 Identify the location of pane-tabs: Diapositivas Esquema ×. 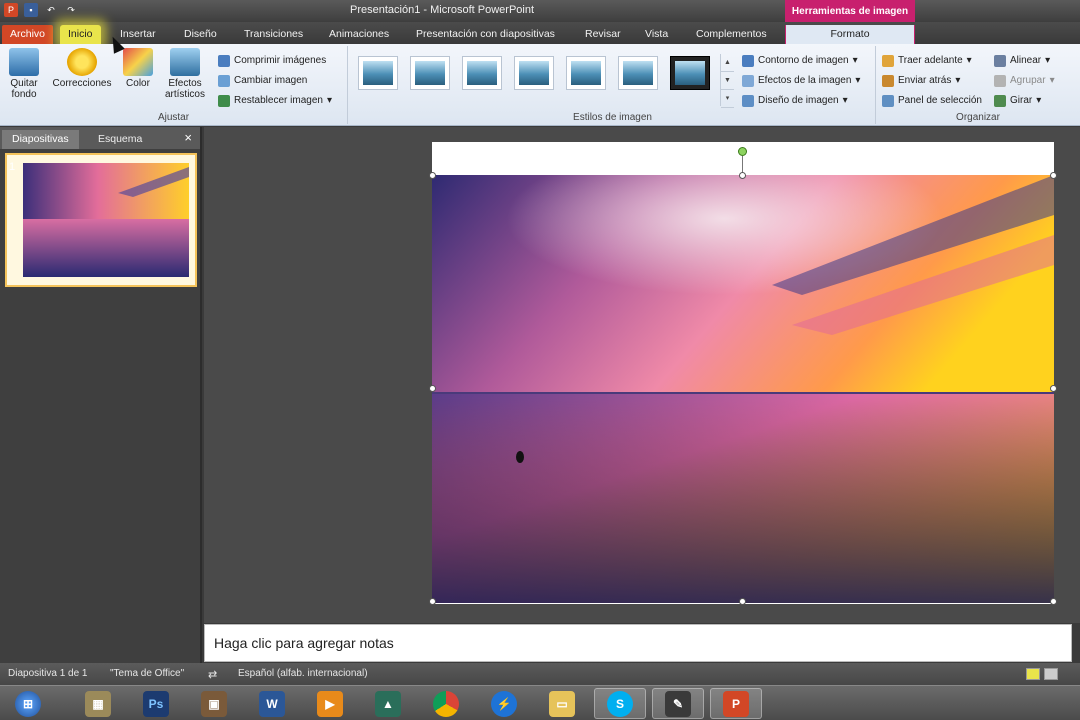
(100, 138).